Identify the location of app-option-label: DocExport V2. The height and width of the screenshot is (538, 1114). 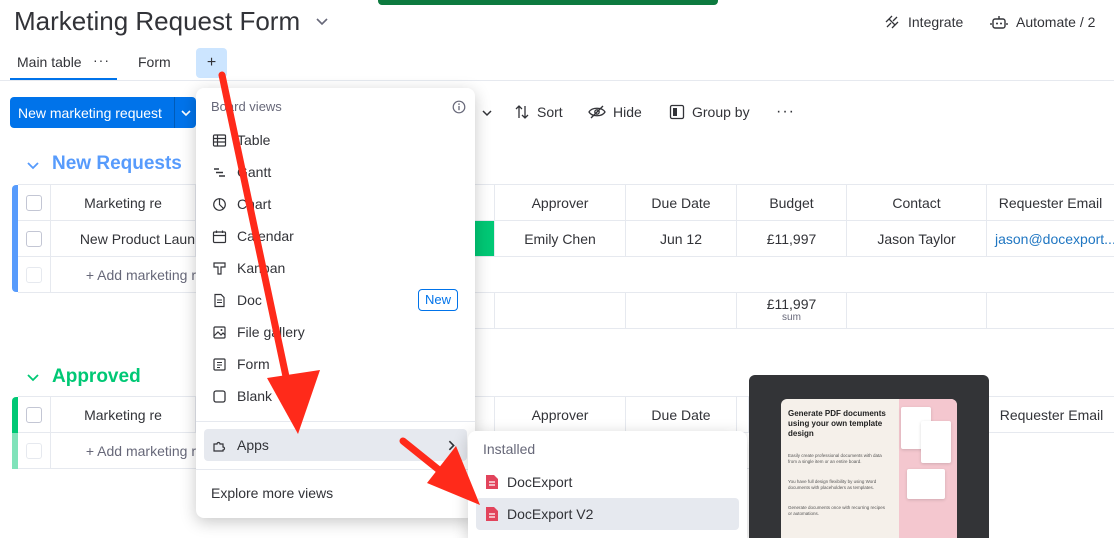
(550, 514).